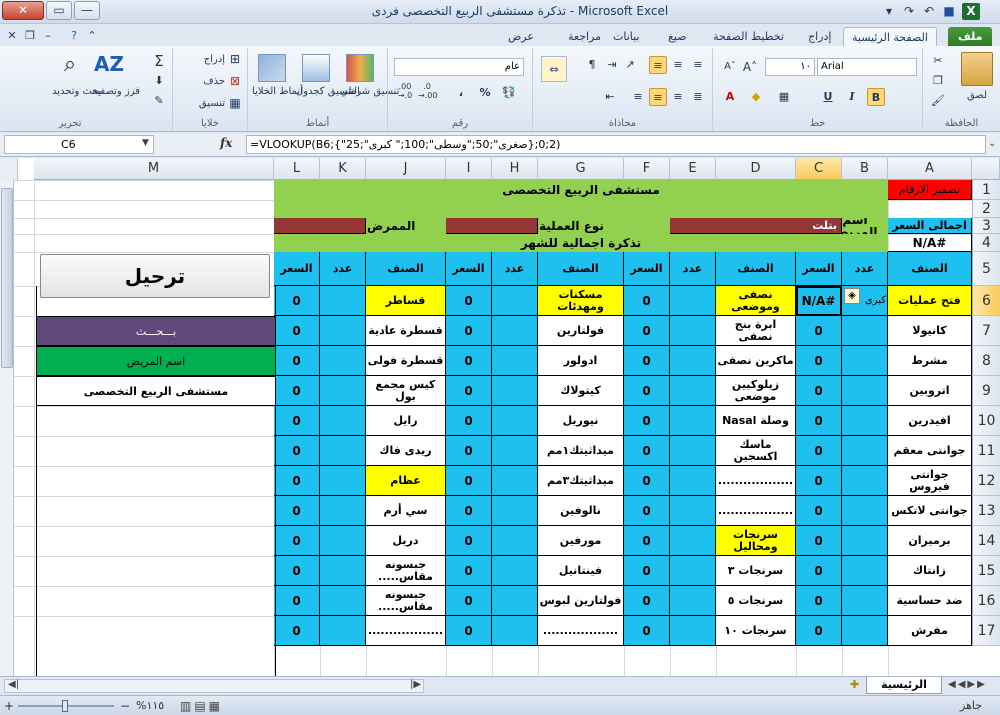 The image size is (1000, 715). What do you see at coordinates (159, 101) in the screenshot?
I see `clear-icon: ✎` at bounding box center [159, 101].